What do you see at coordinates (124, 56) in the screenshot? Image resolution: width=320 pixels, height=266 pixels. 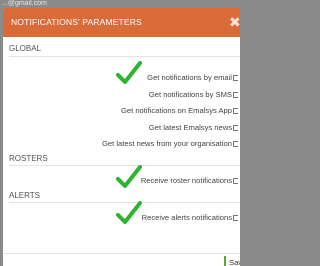 I see `section-global-divider` at bounding box center [124, 56].